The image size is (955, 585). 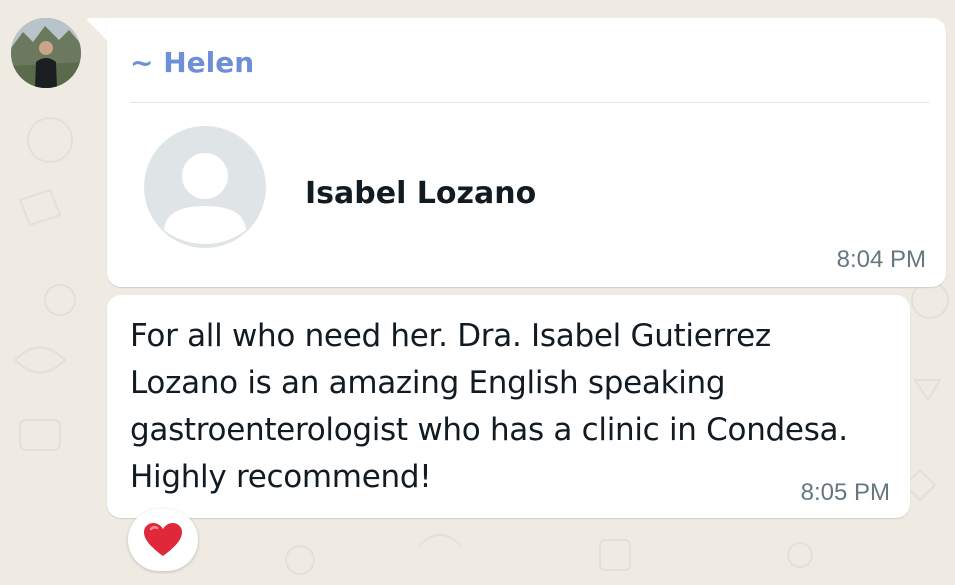 I want to click on sender-avatar, so click(x=46, y=53).